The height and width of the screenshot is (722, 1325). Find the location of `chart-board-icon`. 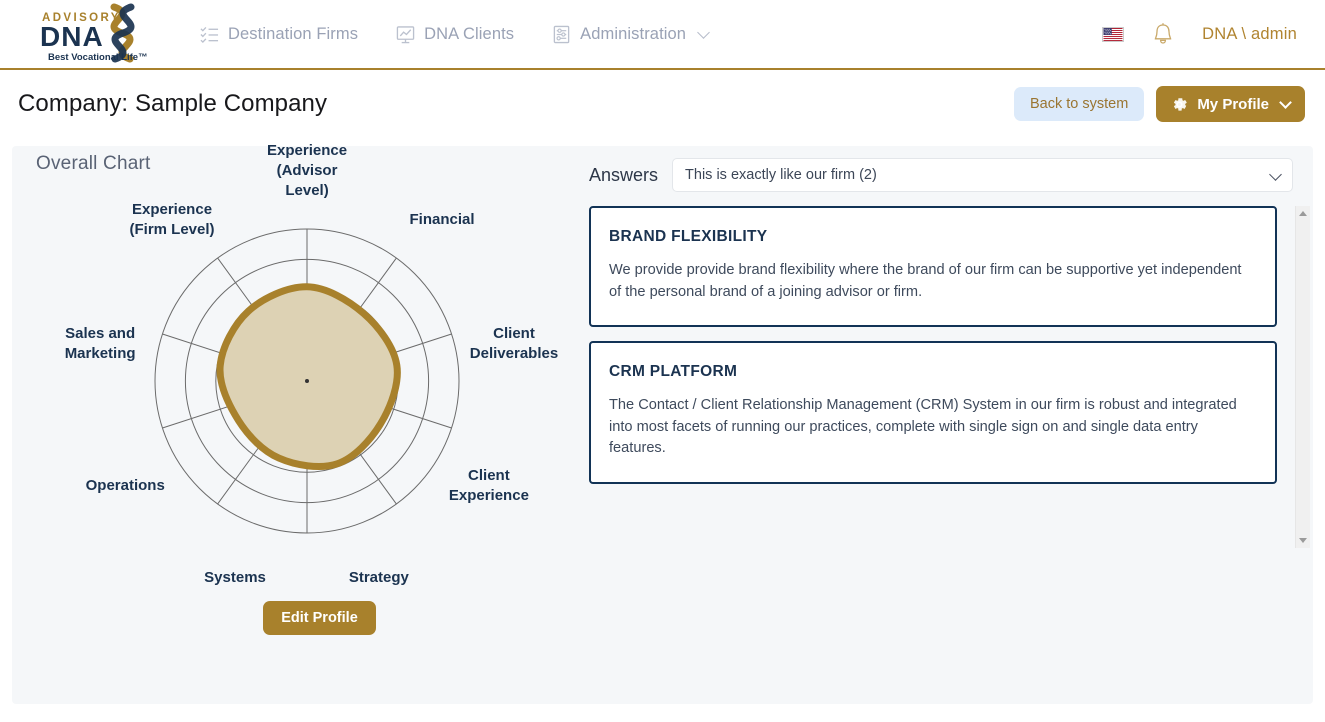

chart-board-icon is located at coordinates (405, 34).